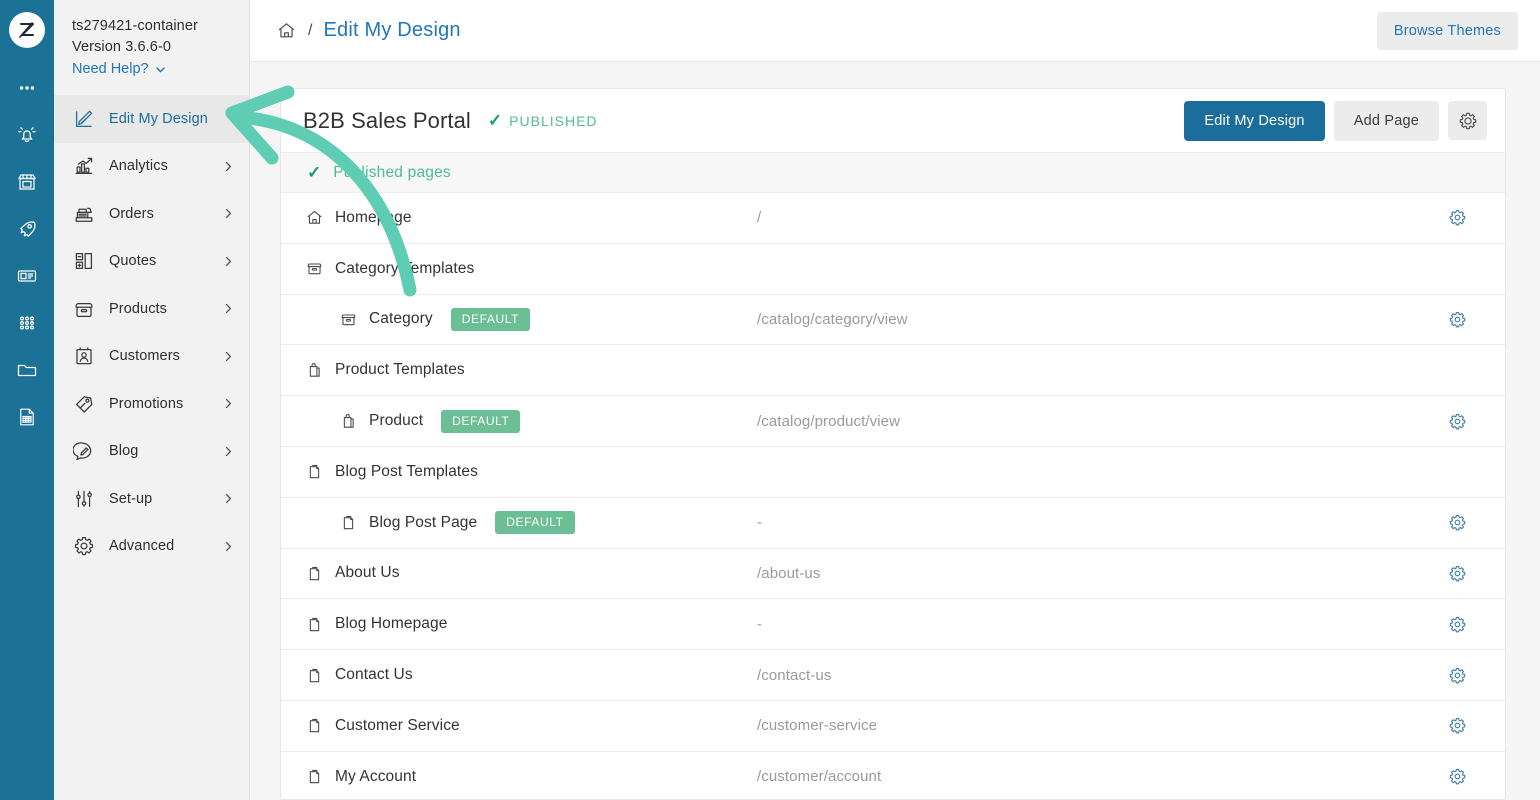  I want to click on table-row: Homepage /, so click(893, 218).